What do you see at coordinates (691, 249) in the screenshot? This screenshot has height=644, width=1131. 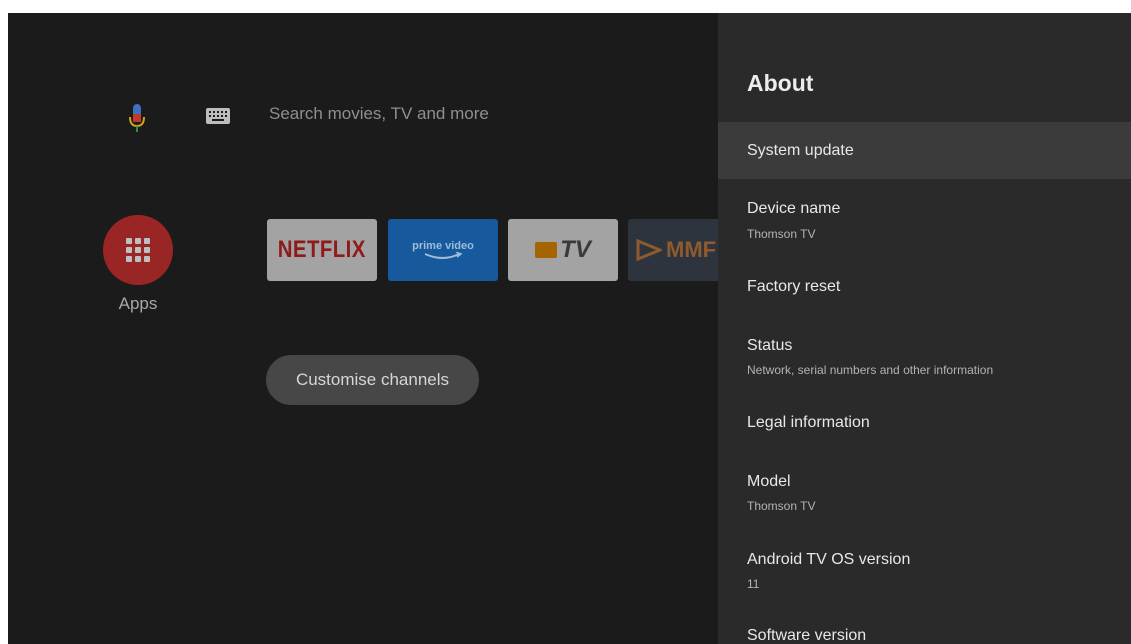 I see `mmf-logo: MMF` at bounding box center [691, 249].